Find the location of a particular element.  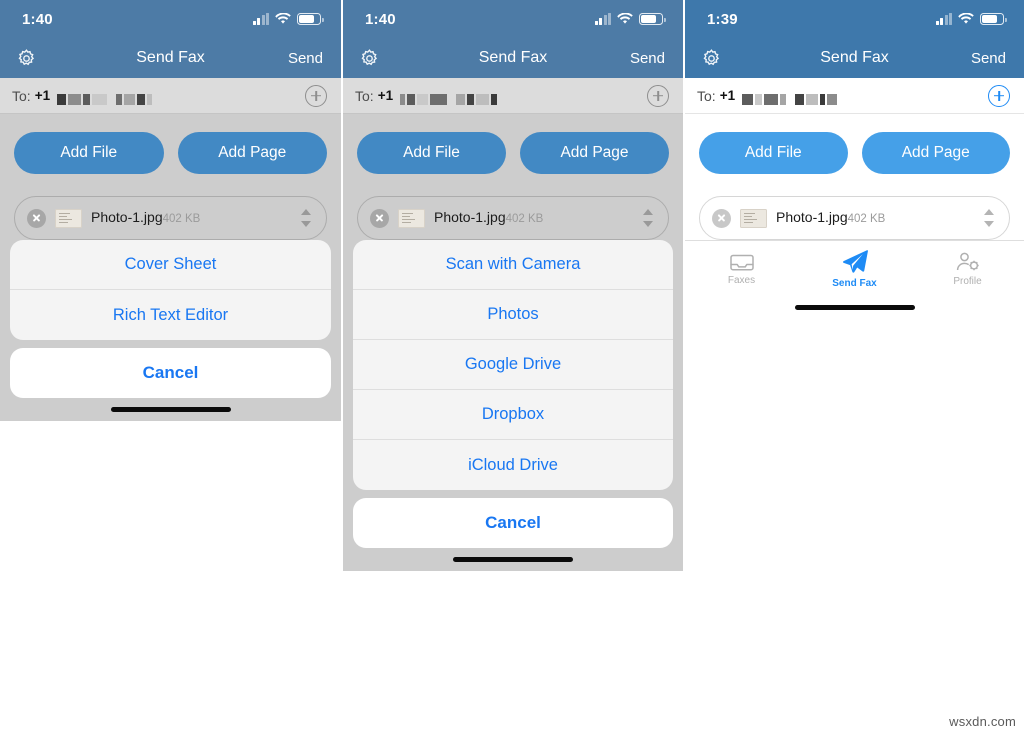

tab-label: Faxes is located at coordinates (741, 280).